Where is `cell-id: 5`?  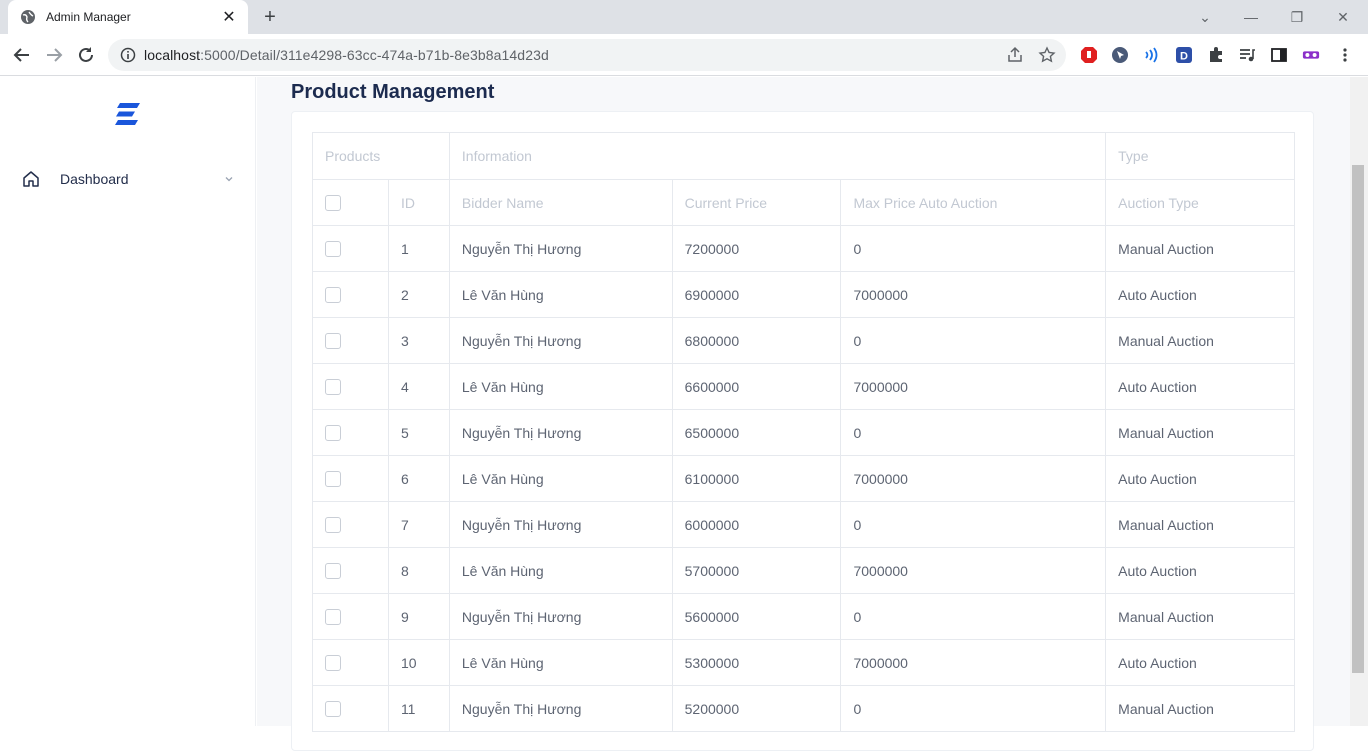 cell-id: 5 is located at coordinates (418, 432).